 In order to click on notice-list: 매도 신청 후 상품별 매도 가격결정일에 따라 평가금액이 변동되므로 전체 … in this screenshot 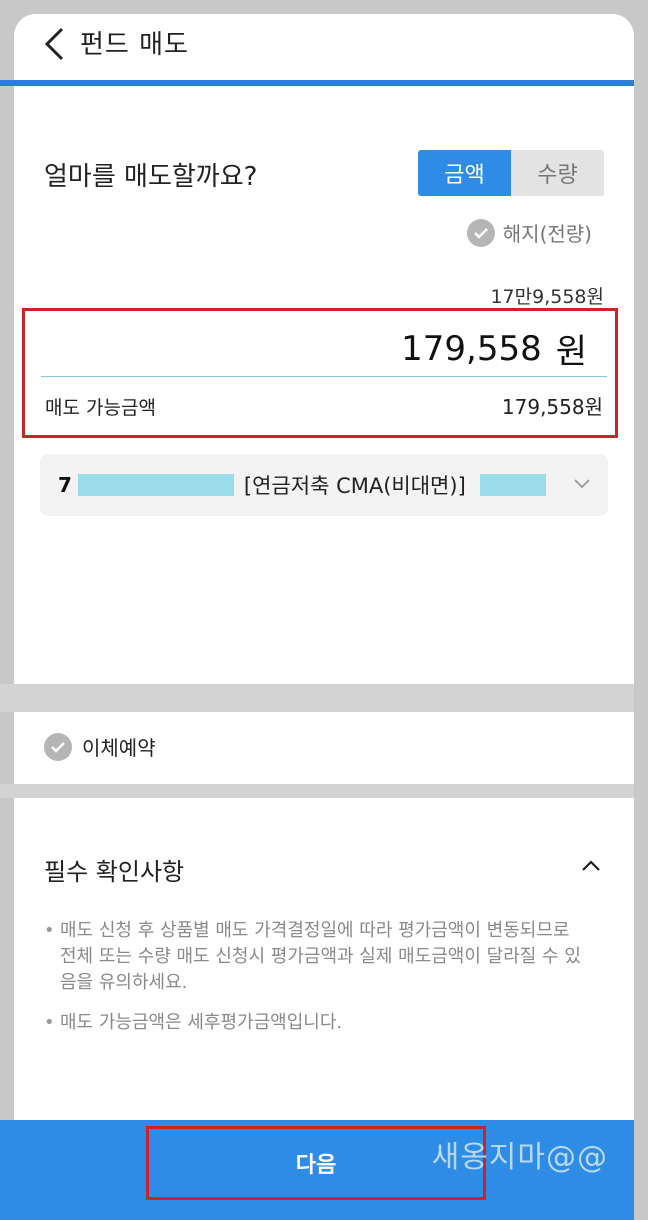, I will do `click(314, 984)`.